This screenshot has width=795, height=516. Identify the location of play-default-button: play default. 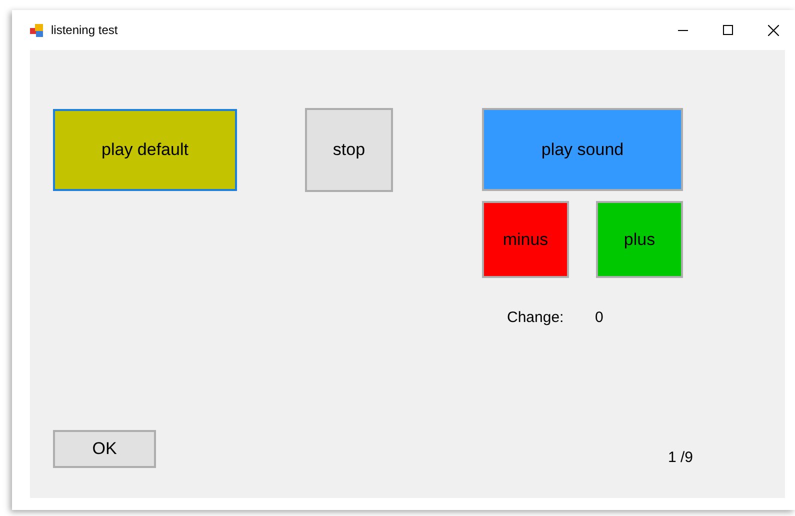
(145, 150).